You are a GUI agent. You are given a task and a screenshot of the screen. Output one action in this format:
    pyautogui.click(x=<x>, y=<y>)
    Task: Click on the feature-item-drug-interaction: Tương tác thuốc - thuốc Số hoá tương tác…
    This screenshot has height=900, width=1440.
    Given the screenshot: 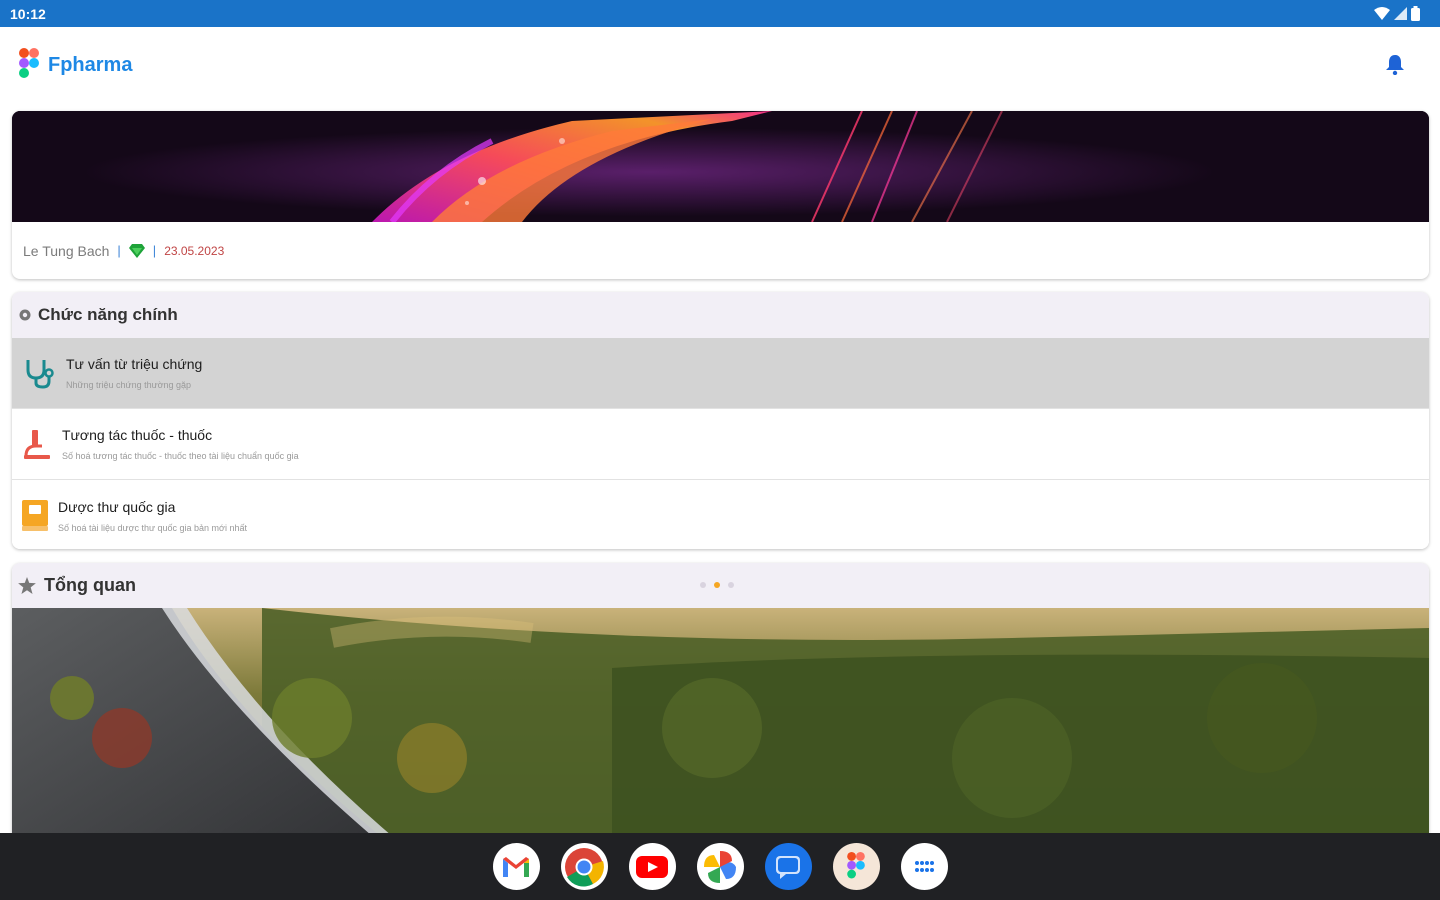 What is the action you would take?
    pyautogui.click(x=720, y=444)
    